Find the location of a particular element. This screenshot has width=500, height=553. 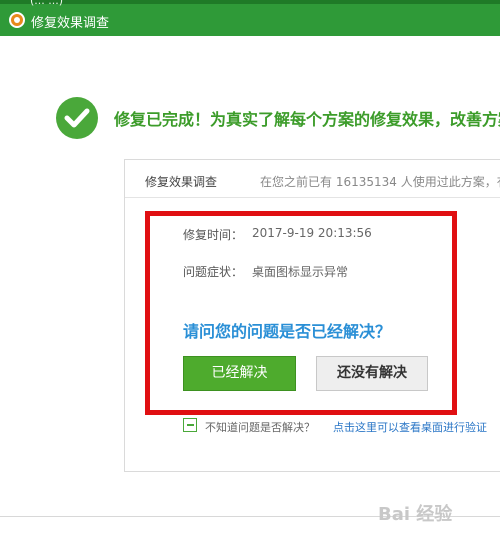

title-top-strip is located at coordinates (250, 2).